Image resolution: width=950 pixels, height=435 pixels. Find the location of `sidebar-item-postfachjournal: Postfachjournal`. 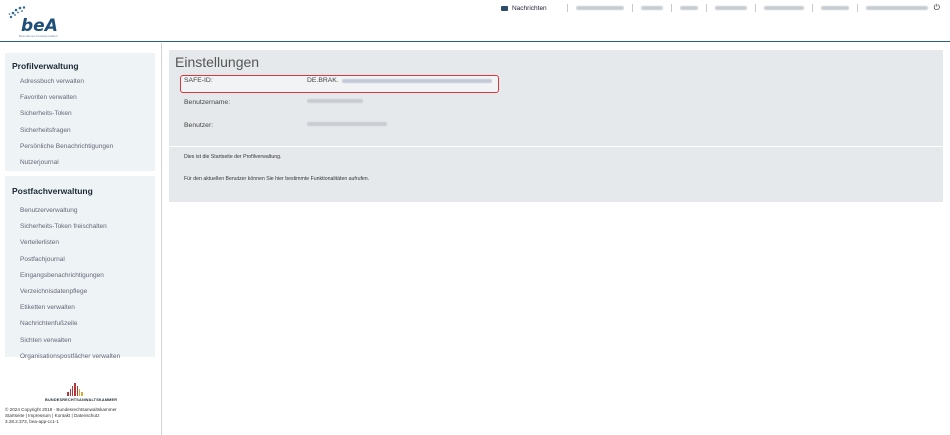

sidebar-item-postfachjournal: Postfachjournal is located at coordinates (80, 260).